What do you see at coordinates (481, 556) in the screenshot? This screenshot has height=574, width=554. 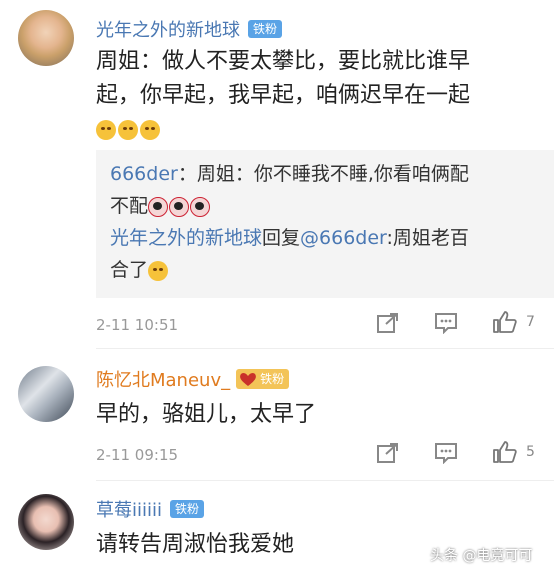 I see `watermark: 头条 @电竞可可` at bounding box center [481, 556].